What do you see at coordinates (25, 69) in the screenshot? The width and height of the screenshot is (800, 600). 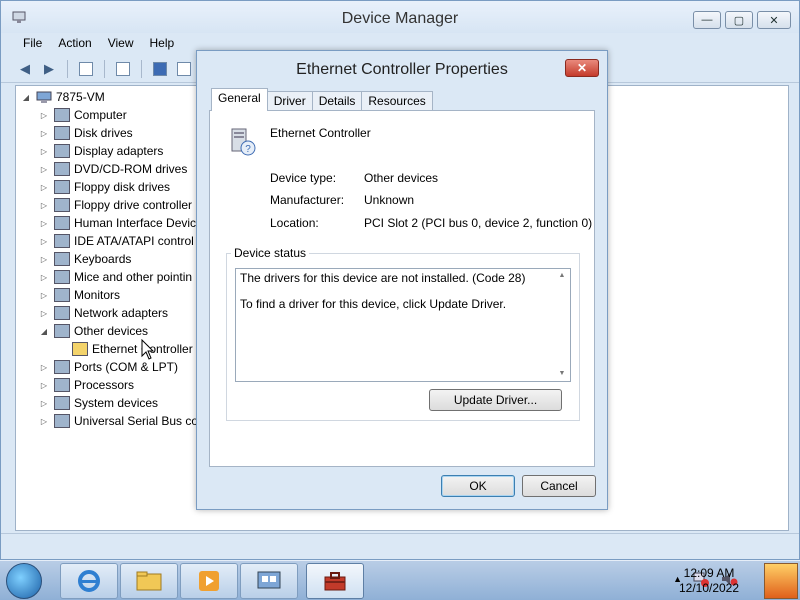 I see `back-arrow-icon: ◀` at bounding box center [25, 69].